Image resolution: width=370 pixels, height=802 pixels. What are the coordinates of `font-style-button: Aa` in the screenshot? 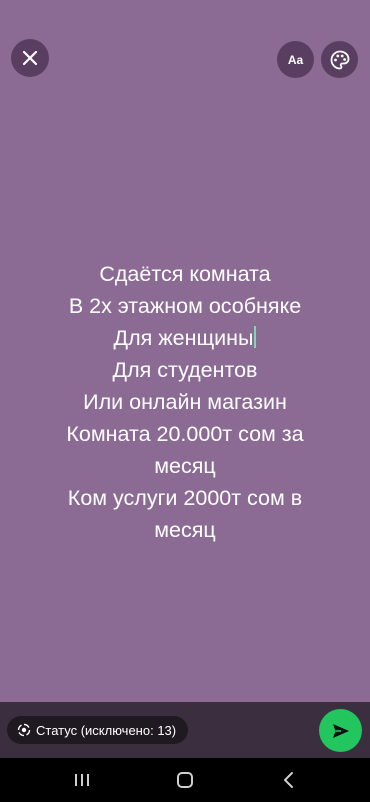 It's located at (295, 59).